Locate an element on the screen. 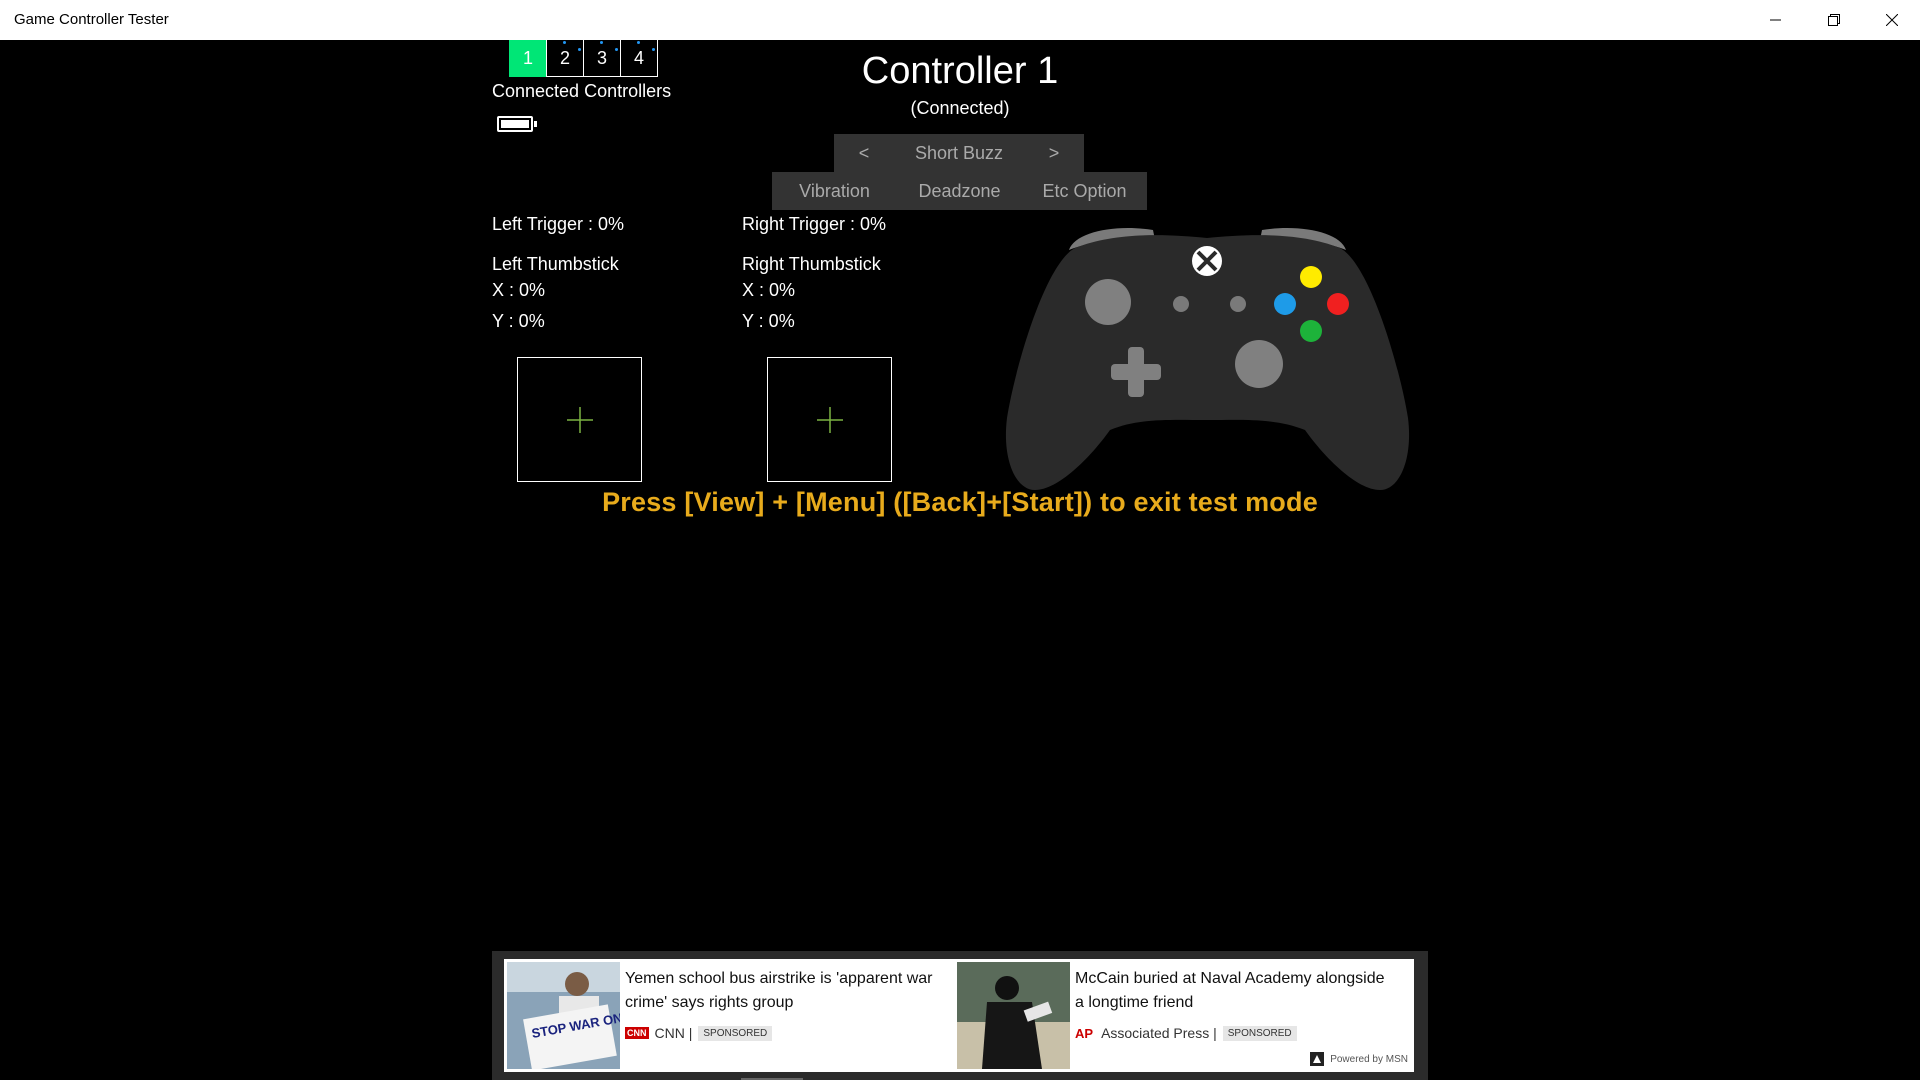 Image resolution: width=1920 pixels, height=1080 pixels. restore-icon is located at coordinates (1834, 20).